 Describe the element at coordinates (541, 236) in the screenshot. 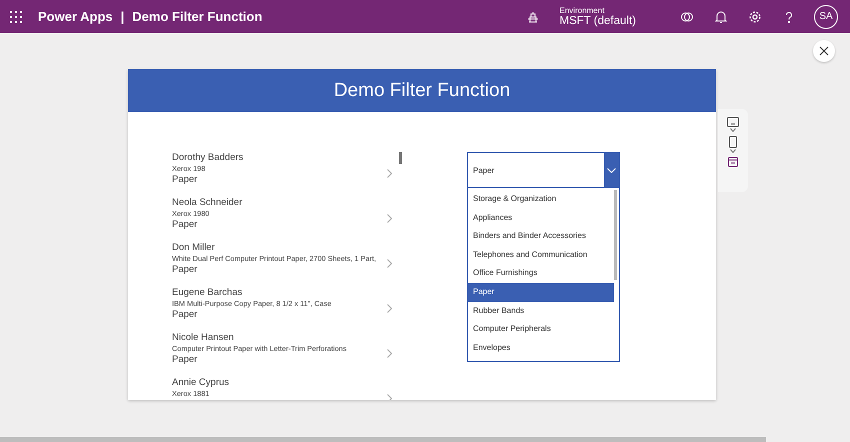

I see `dropdown-option: Binders and Binder Accessories` at that location.